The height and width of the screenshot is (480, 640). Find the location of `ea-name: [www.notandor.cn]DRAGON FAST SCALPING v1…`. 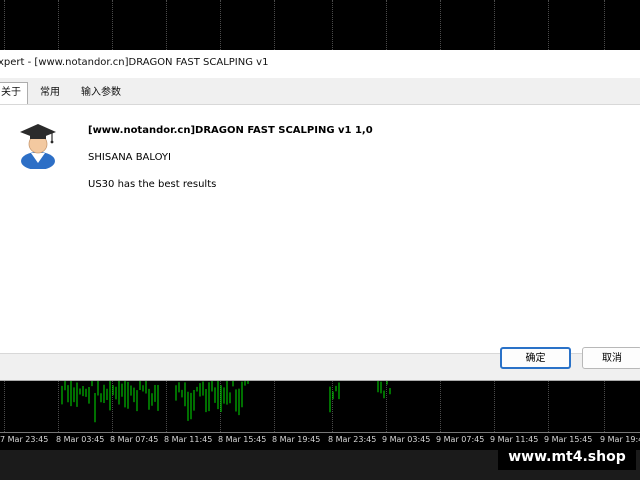

ea-name: [www.notandor.cn]DRAGON FAST SCALPING v1… is located at coordinates (230, 130).